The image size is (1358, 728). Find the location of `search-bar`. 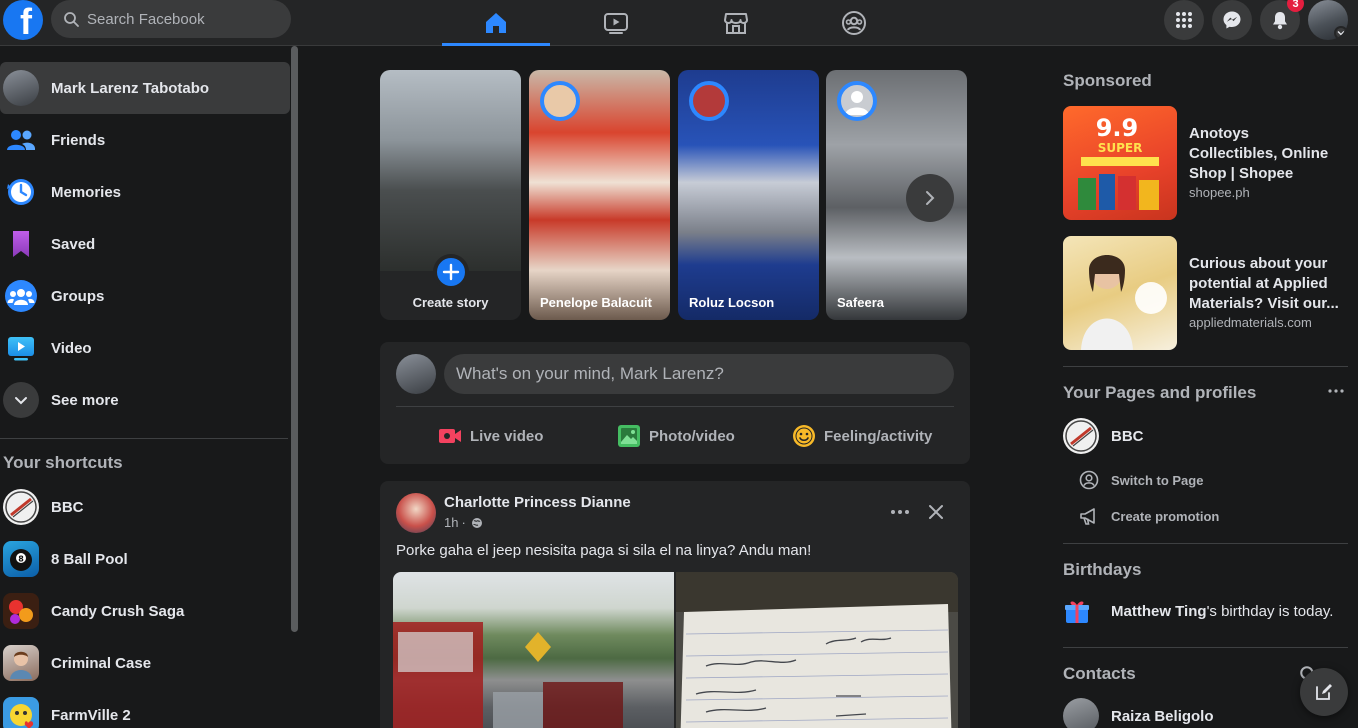

search-bar is located at coordinates (171, 19).